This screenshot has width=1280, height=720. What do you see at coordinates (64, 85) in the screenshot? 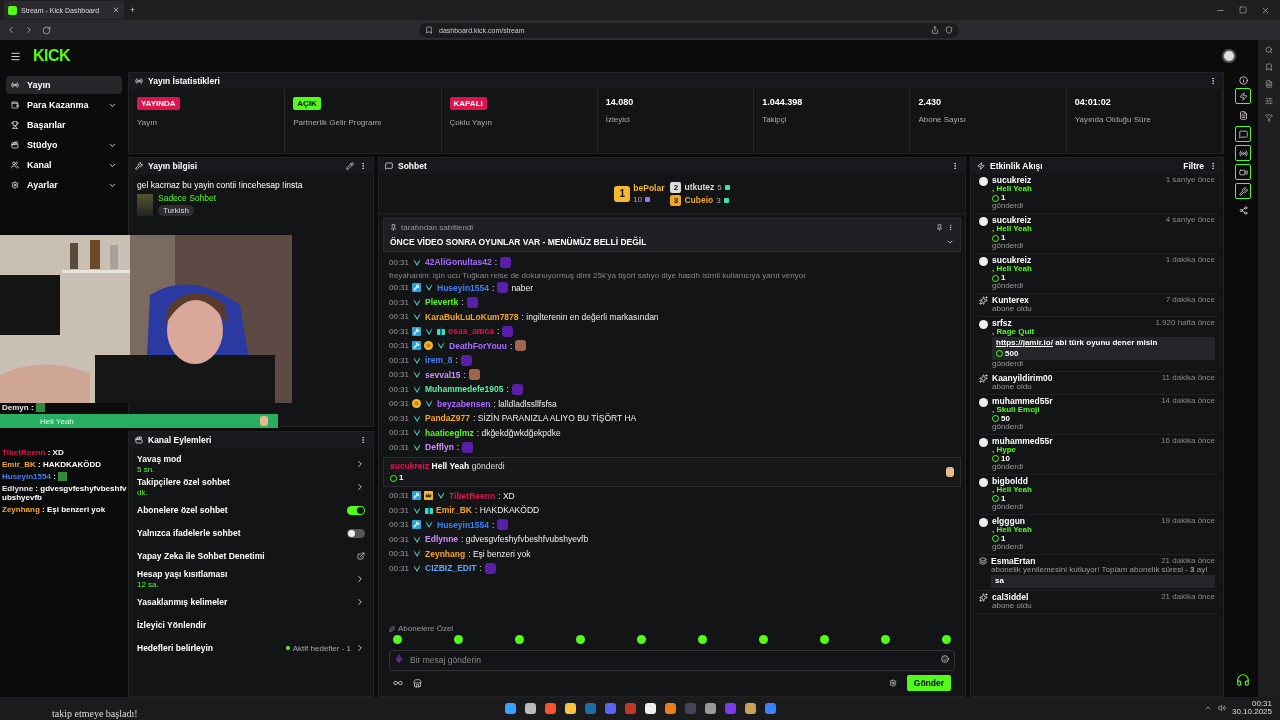
I see `sidebar-item: Yayın` at bounding box center [64, 85].